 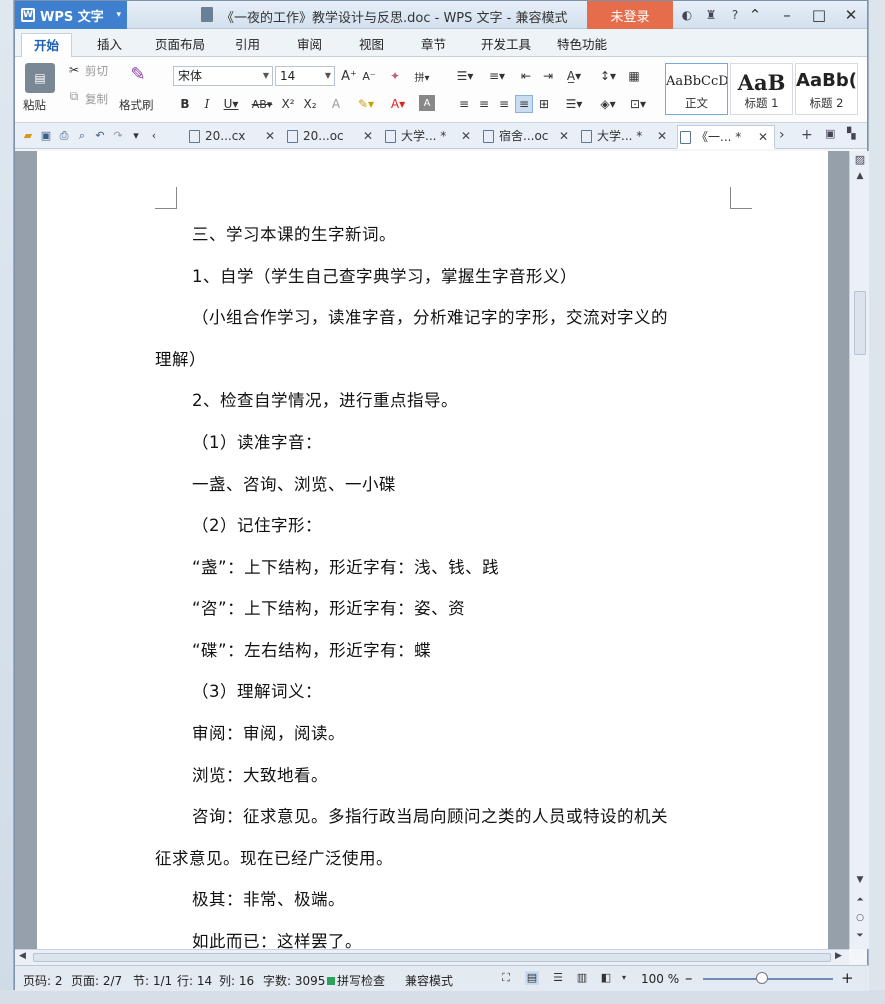 I want to click on status-row: 行: 14, so click(x=194, y=980).